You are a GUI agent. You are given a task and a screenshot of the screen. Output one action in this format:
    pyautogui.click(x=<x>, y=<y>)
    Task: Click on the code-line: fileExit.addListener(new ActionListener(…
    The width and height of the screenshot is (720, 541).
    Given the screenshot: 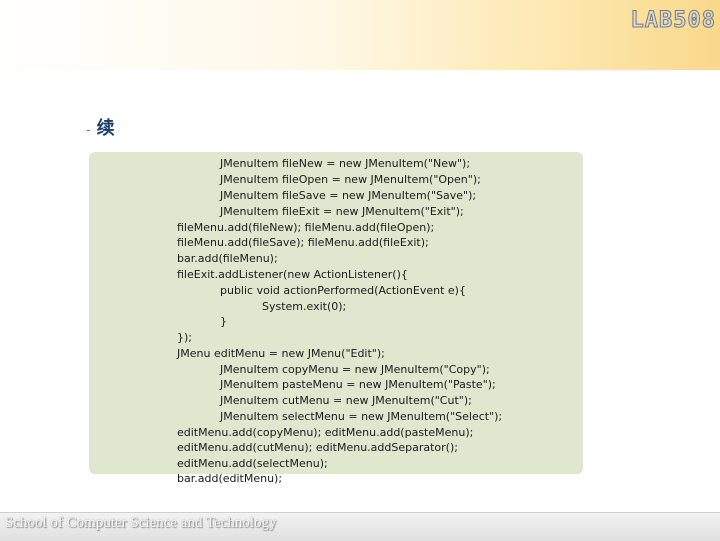 What is the action you would take?
    pyautogui.click(x=292, y=274)
    